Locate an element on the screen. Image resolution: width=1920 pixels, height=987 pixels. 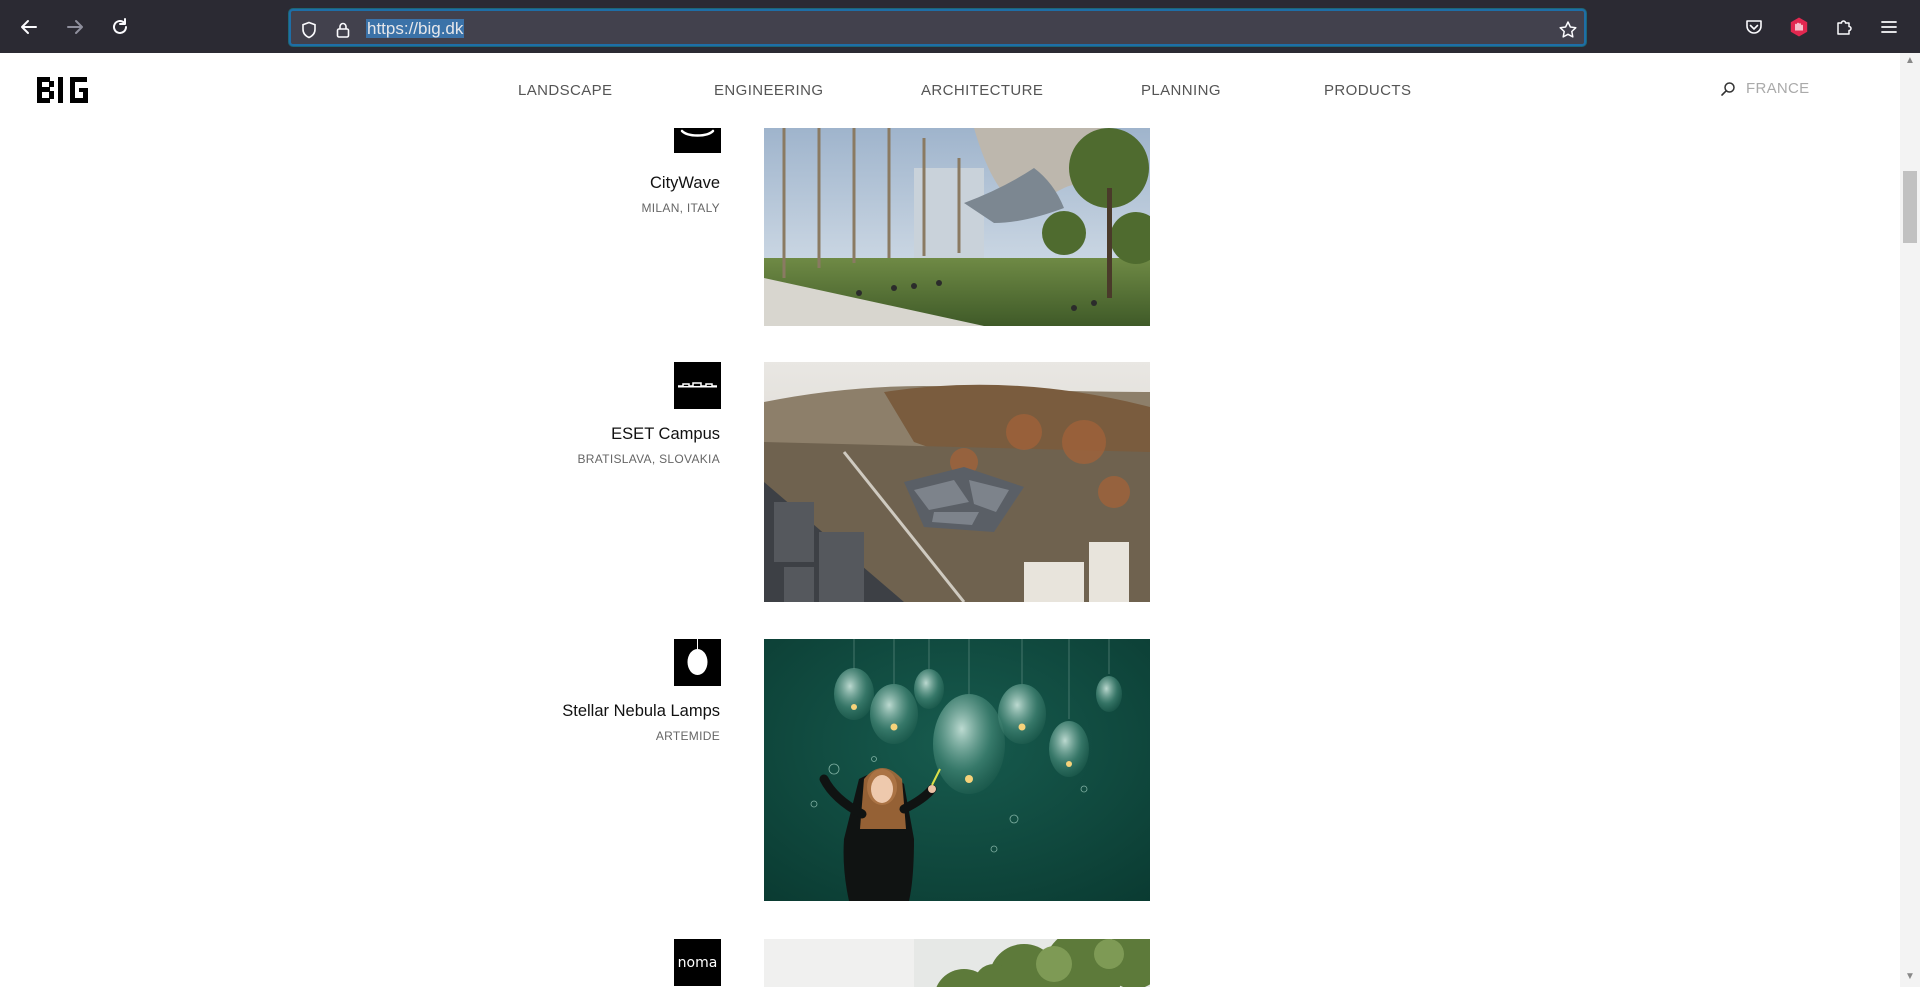
nav-architecture: ARCHITECTURE is located at coordinates (982, 90).